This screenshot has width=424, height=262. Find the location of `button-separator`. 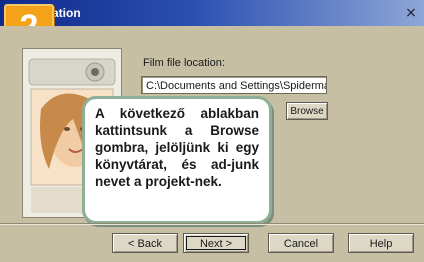

button-separator is located at coordinates (212, 224).